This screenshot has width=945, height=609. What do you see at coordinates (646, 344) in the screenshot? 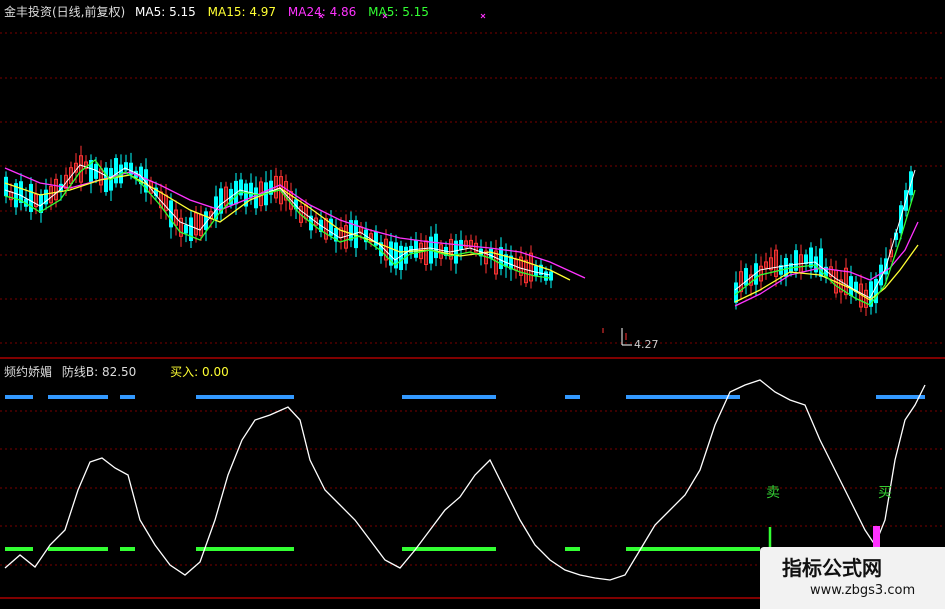
I see `low-price-label: 4.27` at bounding box center [646, 344].